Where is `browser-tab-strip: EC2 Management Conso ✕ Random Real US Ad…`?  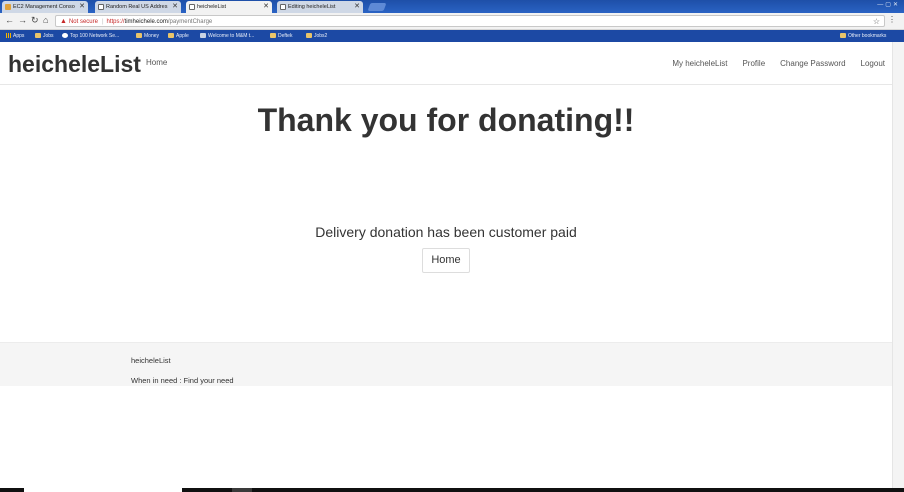 browser-tab-strip: EC2 Management Conso ✕ Random Real US Ad… is located at coordinates (452, 6).